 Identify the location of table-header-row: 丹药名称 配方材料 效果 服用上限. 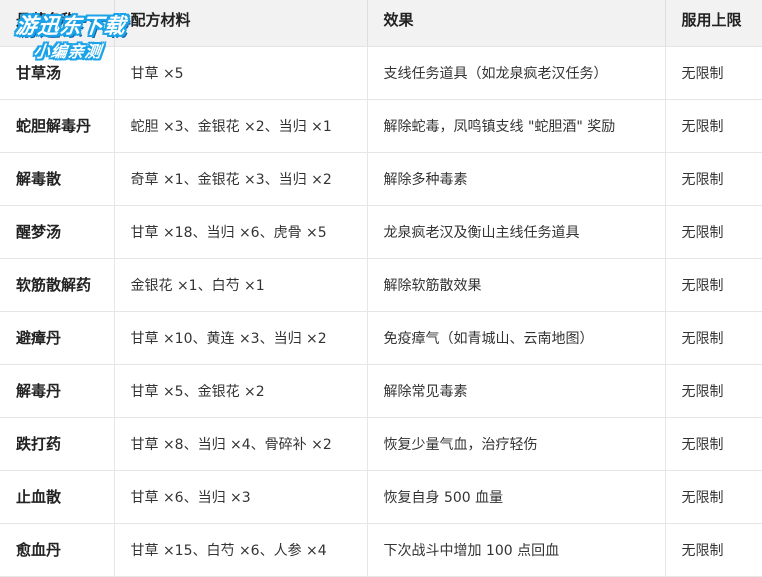
(381, 23).